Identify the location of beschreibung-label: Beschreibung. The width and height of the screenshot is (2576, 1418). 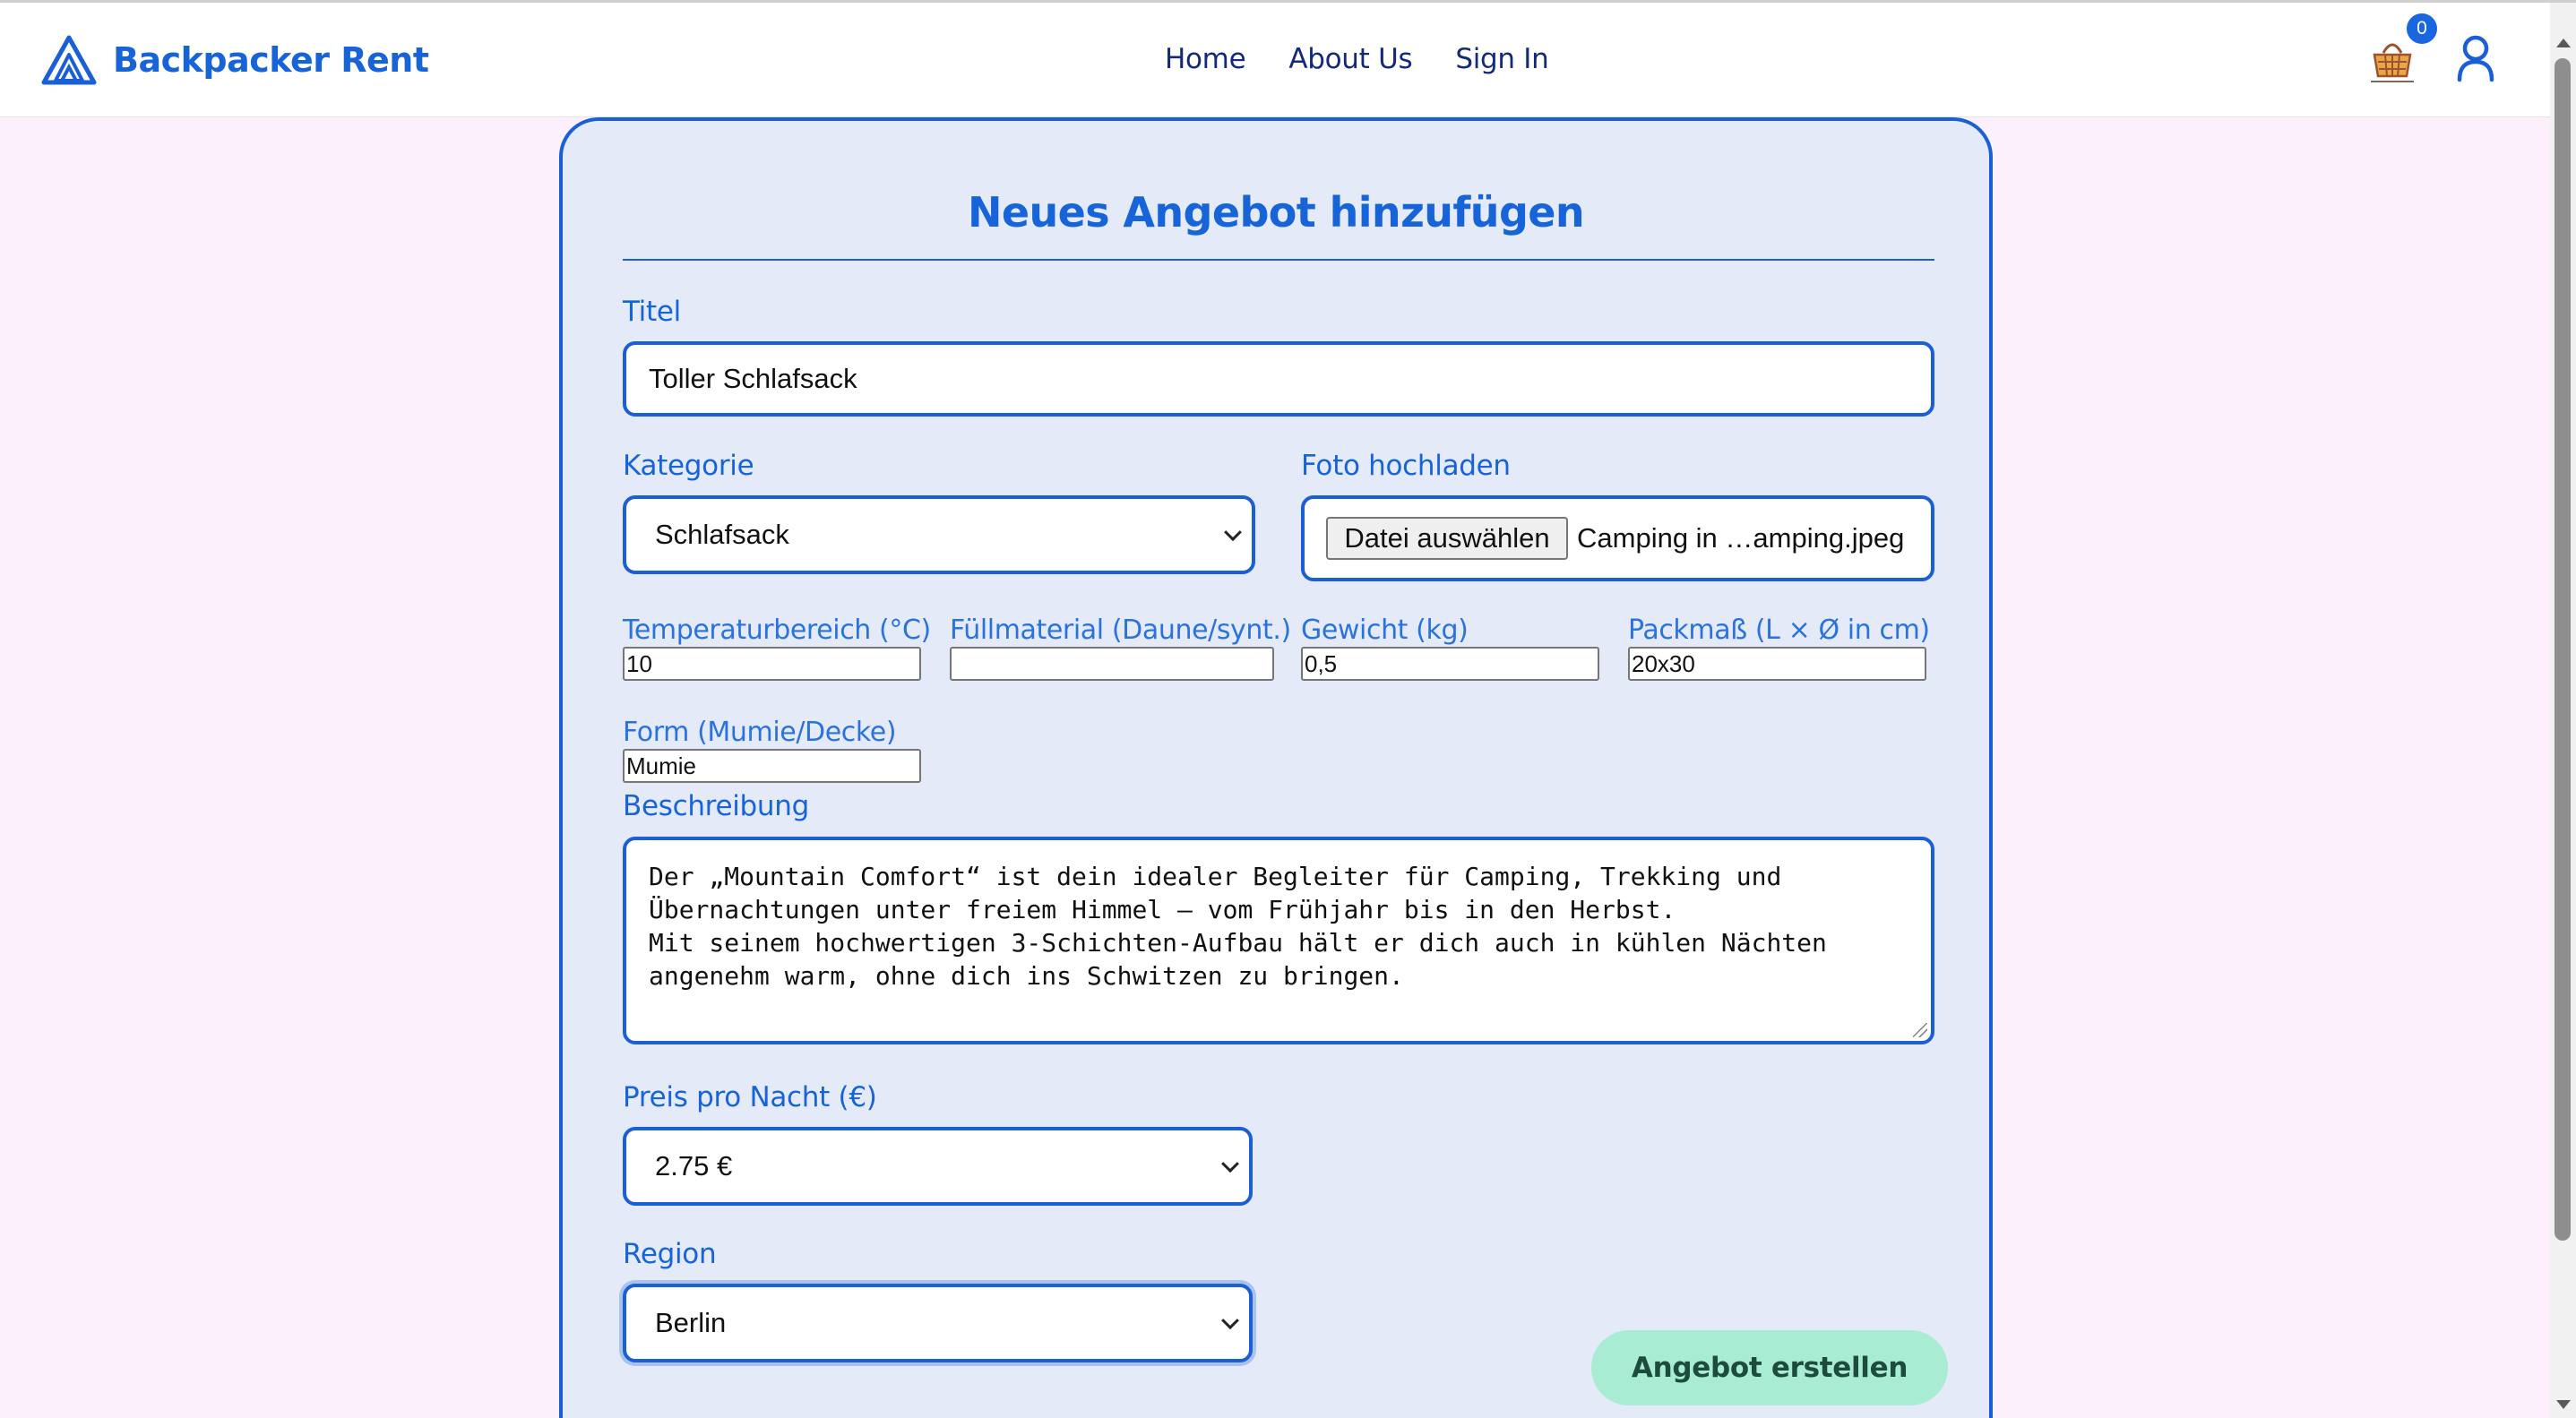
(716, 806).